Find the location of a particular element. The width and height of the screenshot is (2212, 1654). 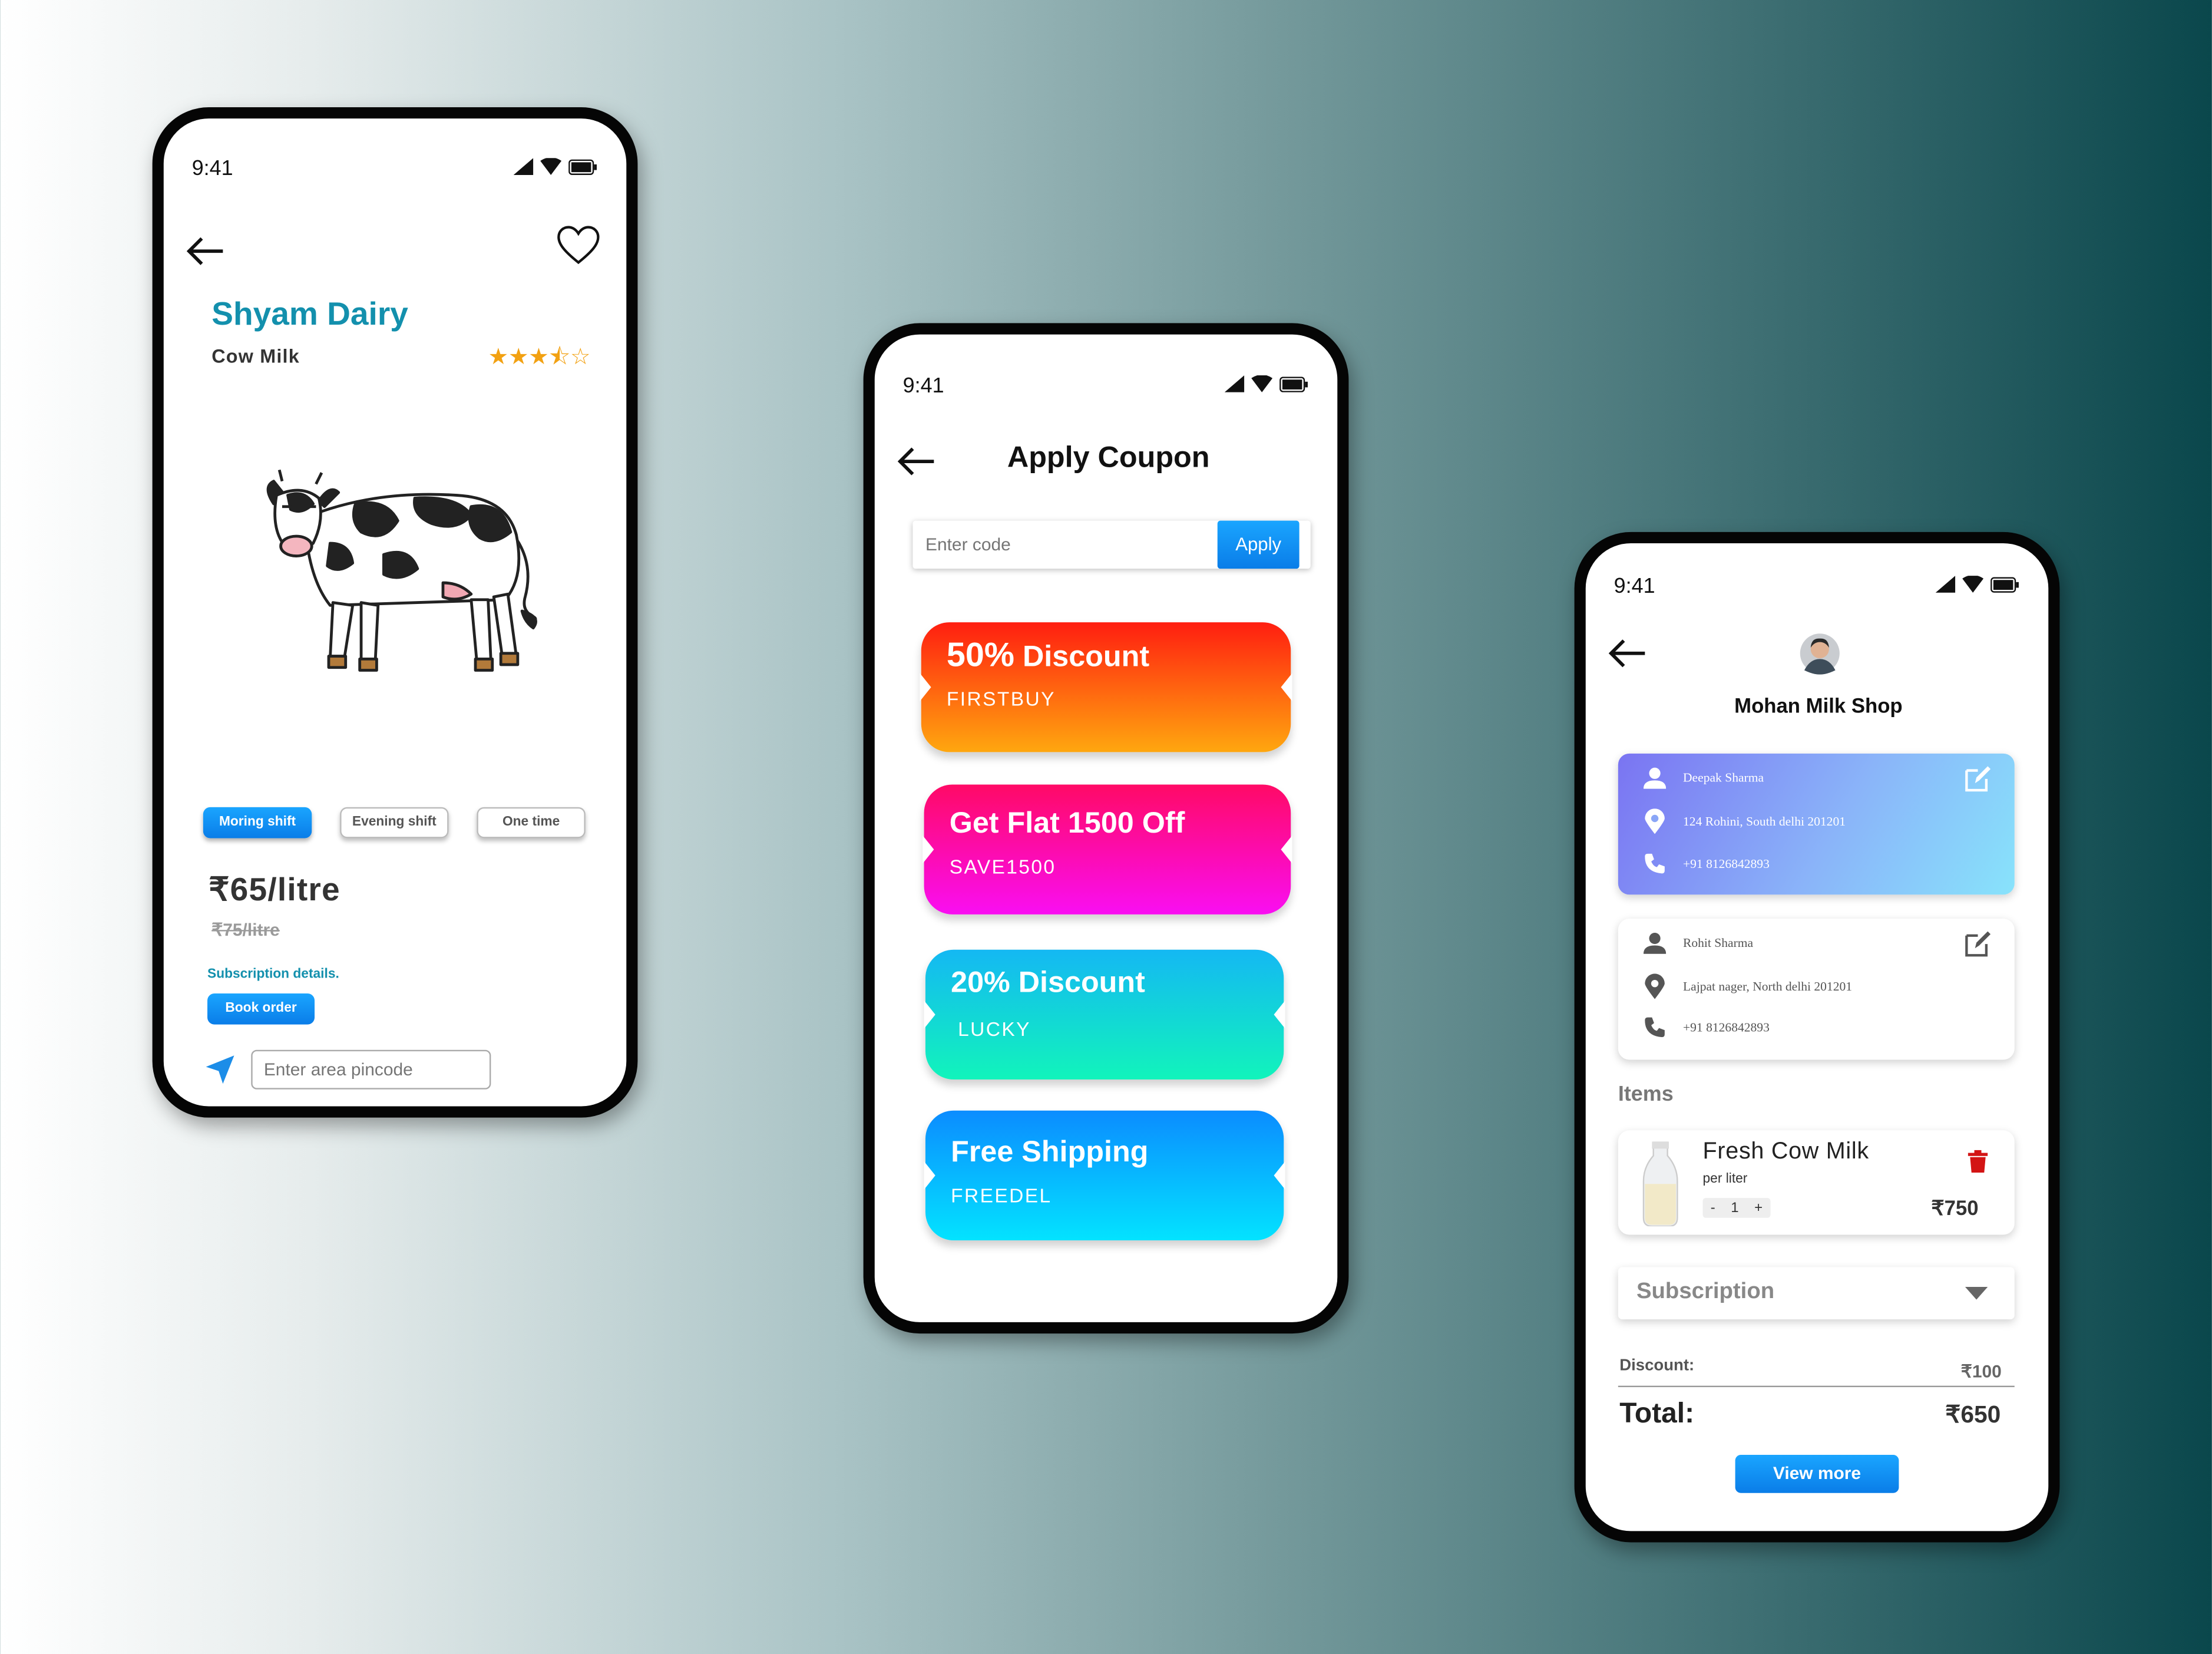

shift-evening: Evening shift is located at coordinates (394, 822).